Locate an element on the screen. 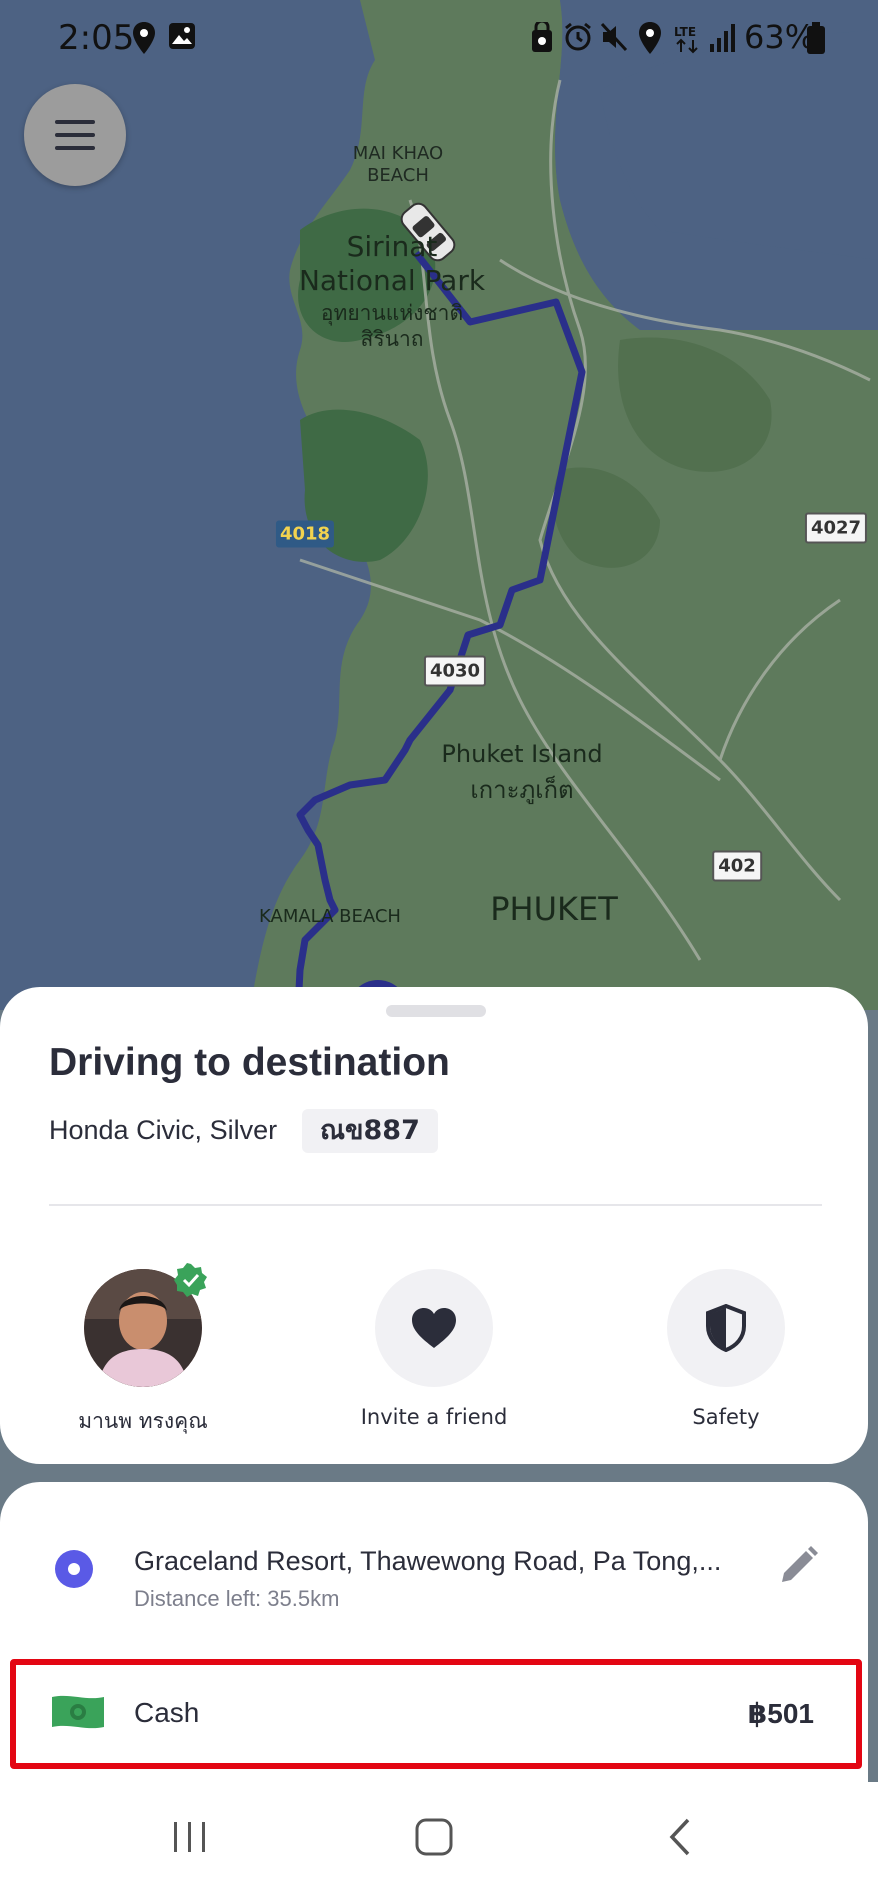 This screenshot has width=878, height=1896. map-label-sirinat-thai: อุทยานแห่งชาติ สิรินาถ is located at coordinates (392, 326).